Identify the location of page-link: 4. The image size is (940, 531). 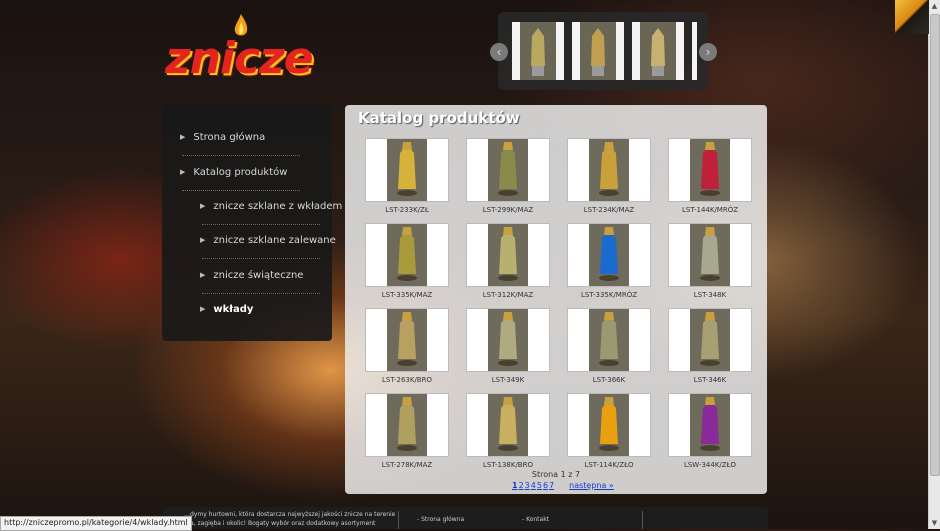
(533, 485).